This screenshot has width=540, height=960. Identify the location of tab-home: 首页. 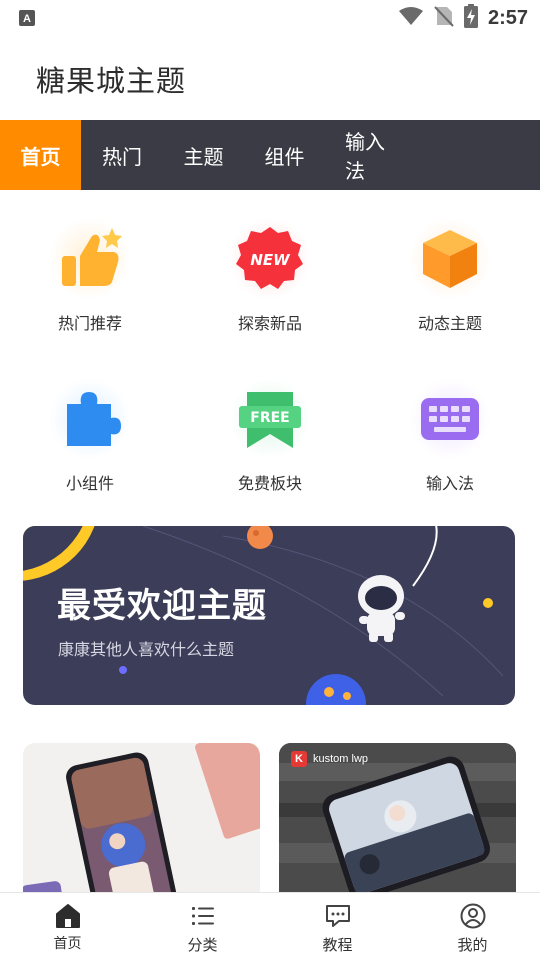
(40, 155).